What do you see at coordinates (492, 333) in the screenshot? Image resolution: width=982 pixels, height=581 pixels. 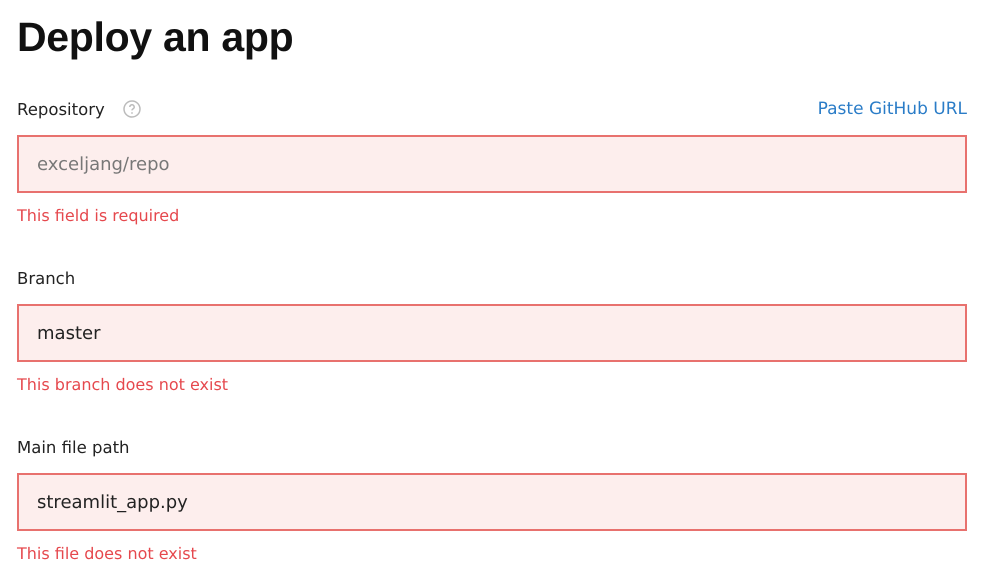 I see `input-field: master` at bounding box center [492, 333].